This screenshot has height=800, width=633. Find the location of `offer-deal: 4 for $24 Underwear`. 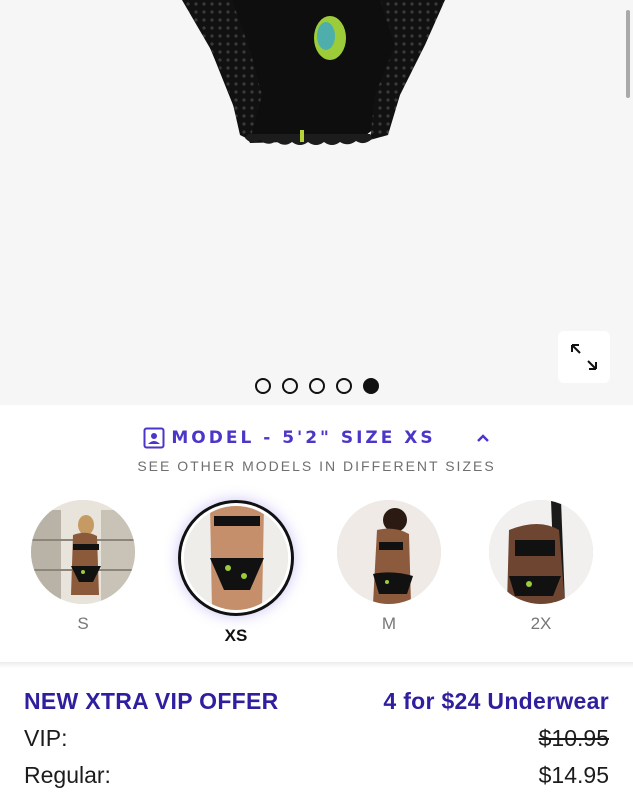

offer-deal: 4 for $24 Underwear is located at coordinates (496, 701).